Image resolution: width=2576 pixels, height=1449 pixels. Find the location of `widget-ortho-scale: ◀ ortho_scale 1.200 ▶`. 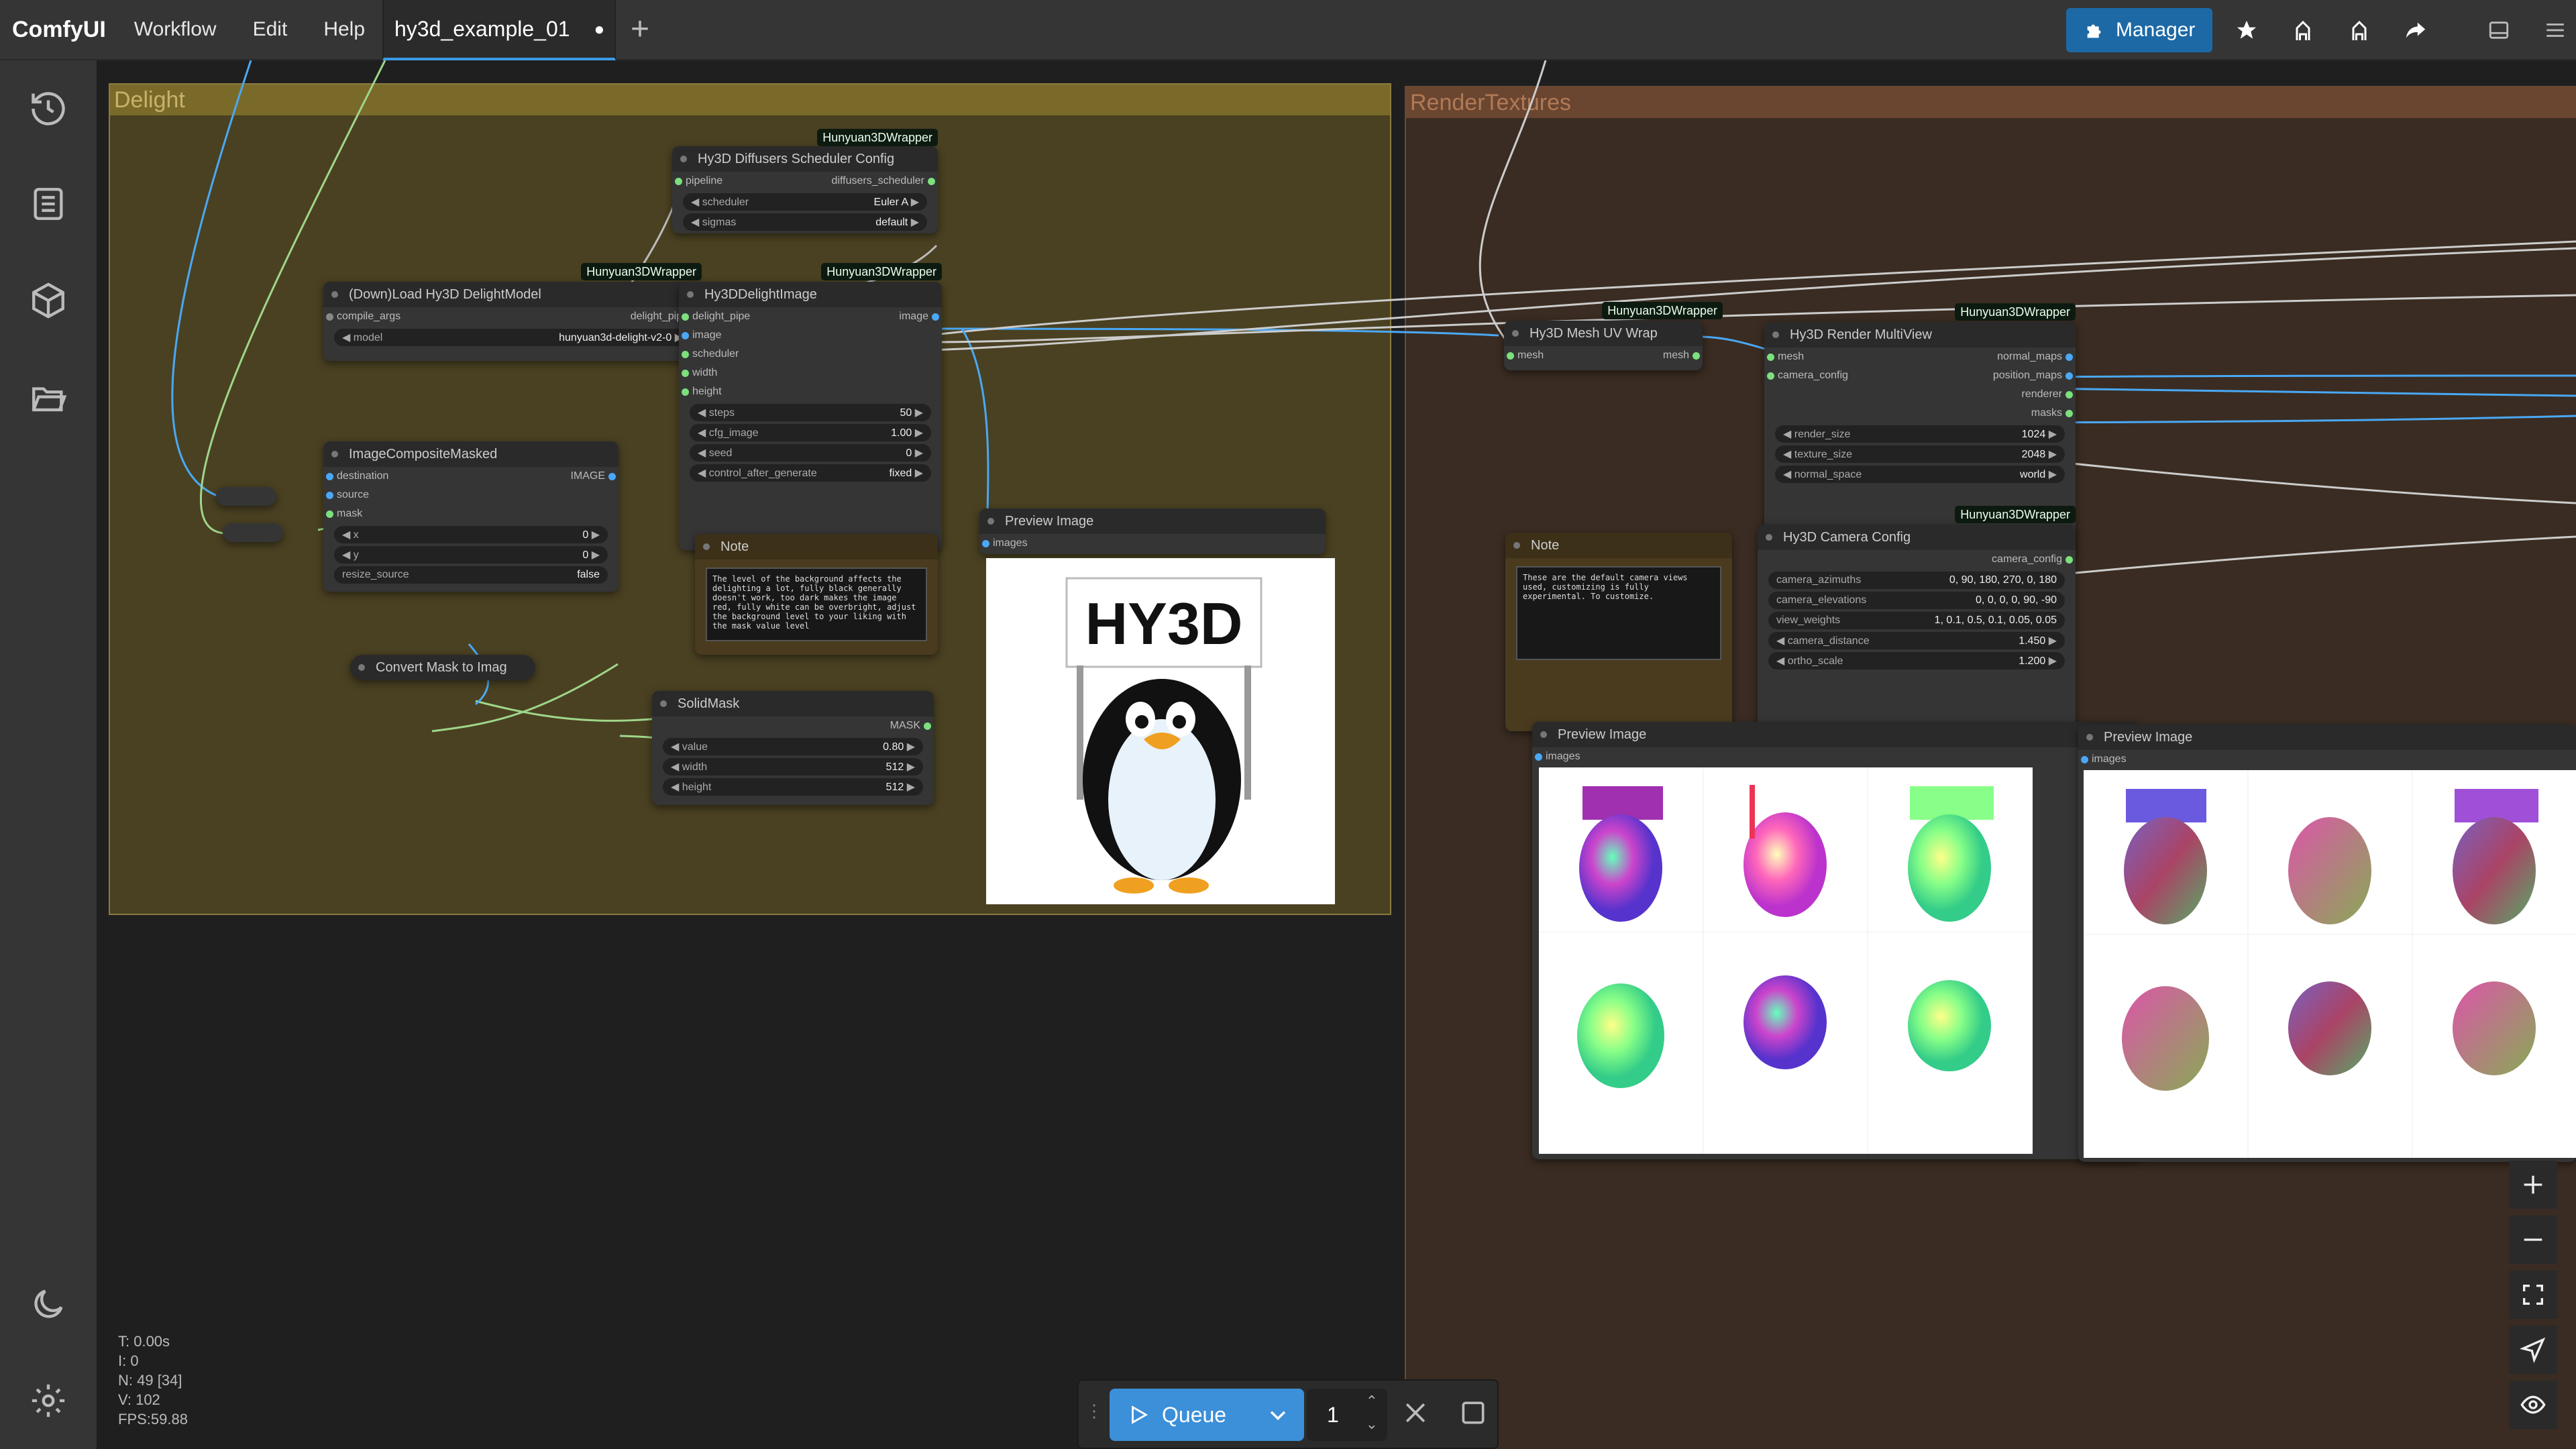

widget-ortho-scale: ◀ ortho_scale 1.200 ▶ is located at coordinates (1916, 660).